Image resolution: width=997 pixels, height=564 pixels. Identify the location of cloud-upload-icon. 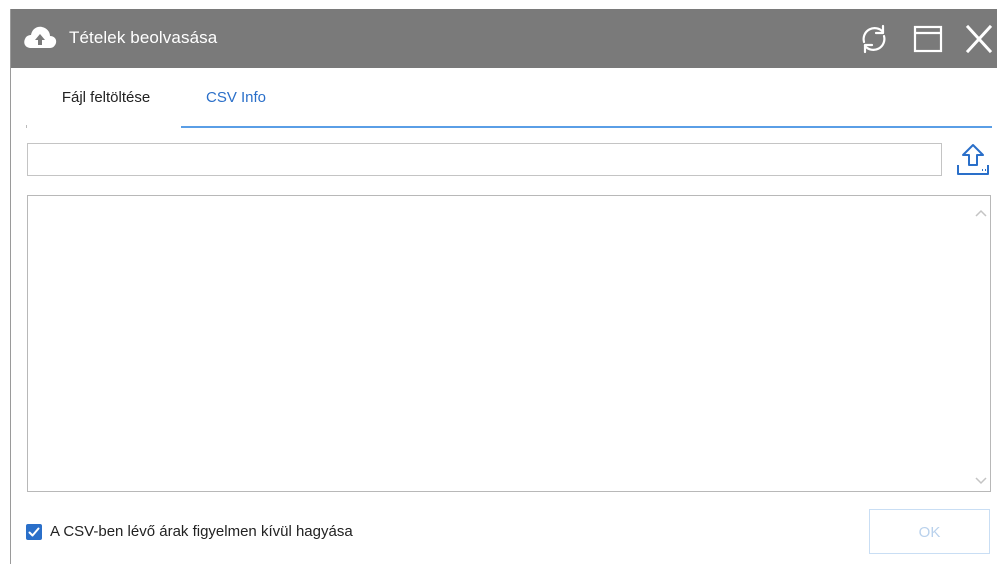
(40, 40).